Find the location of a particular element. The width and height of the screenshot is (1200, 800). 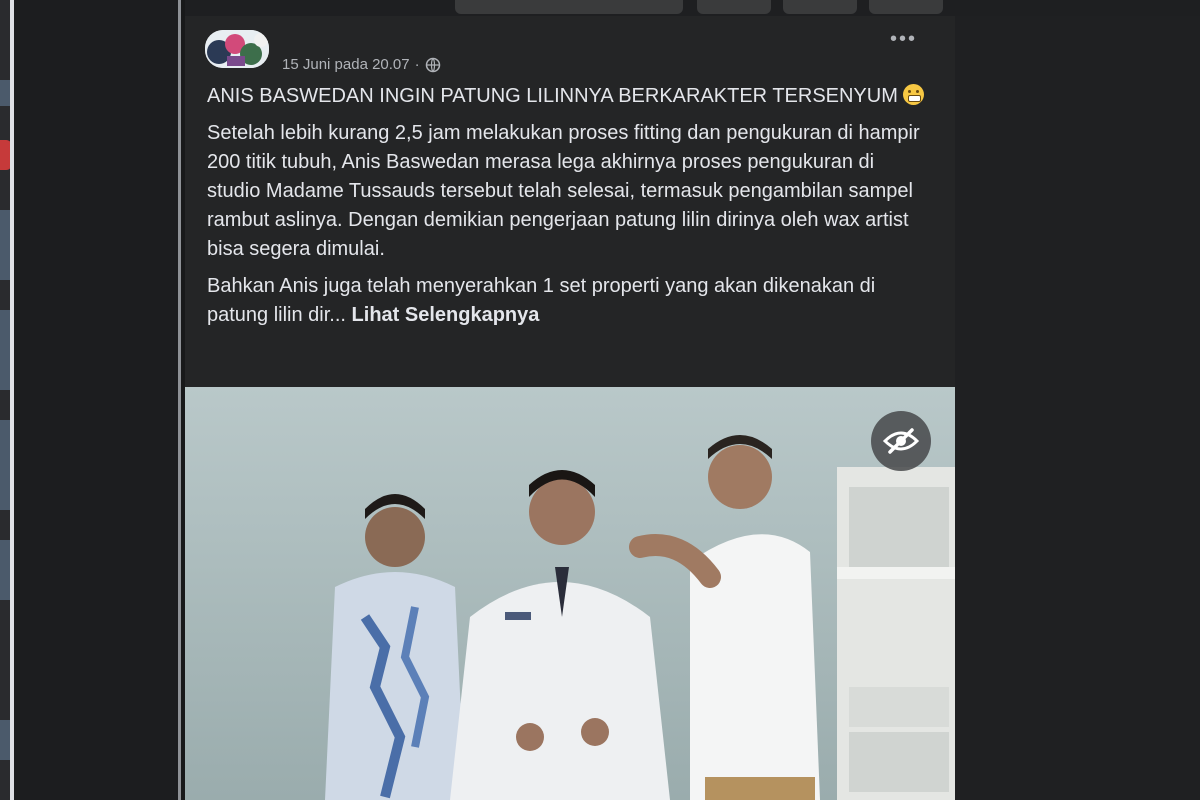

top-bar is located at coordinates (692, 8).